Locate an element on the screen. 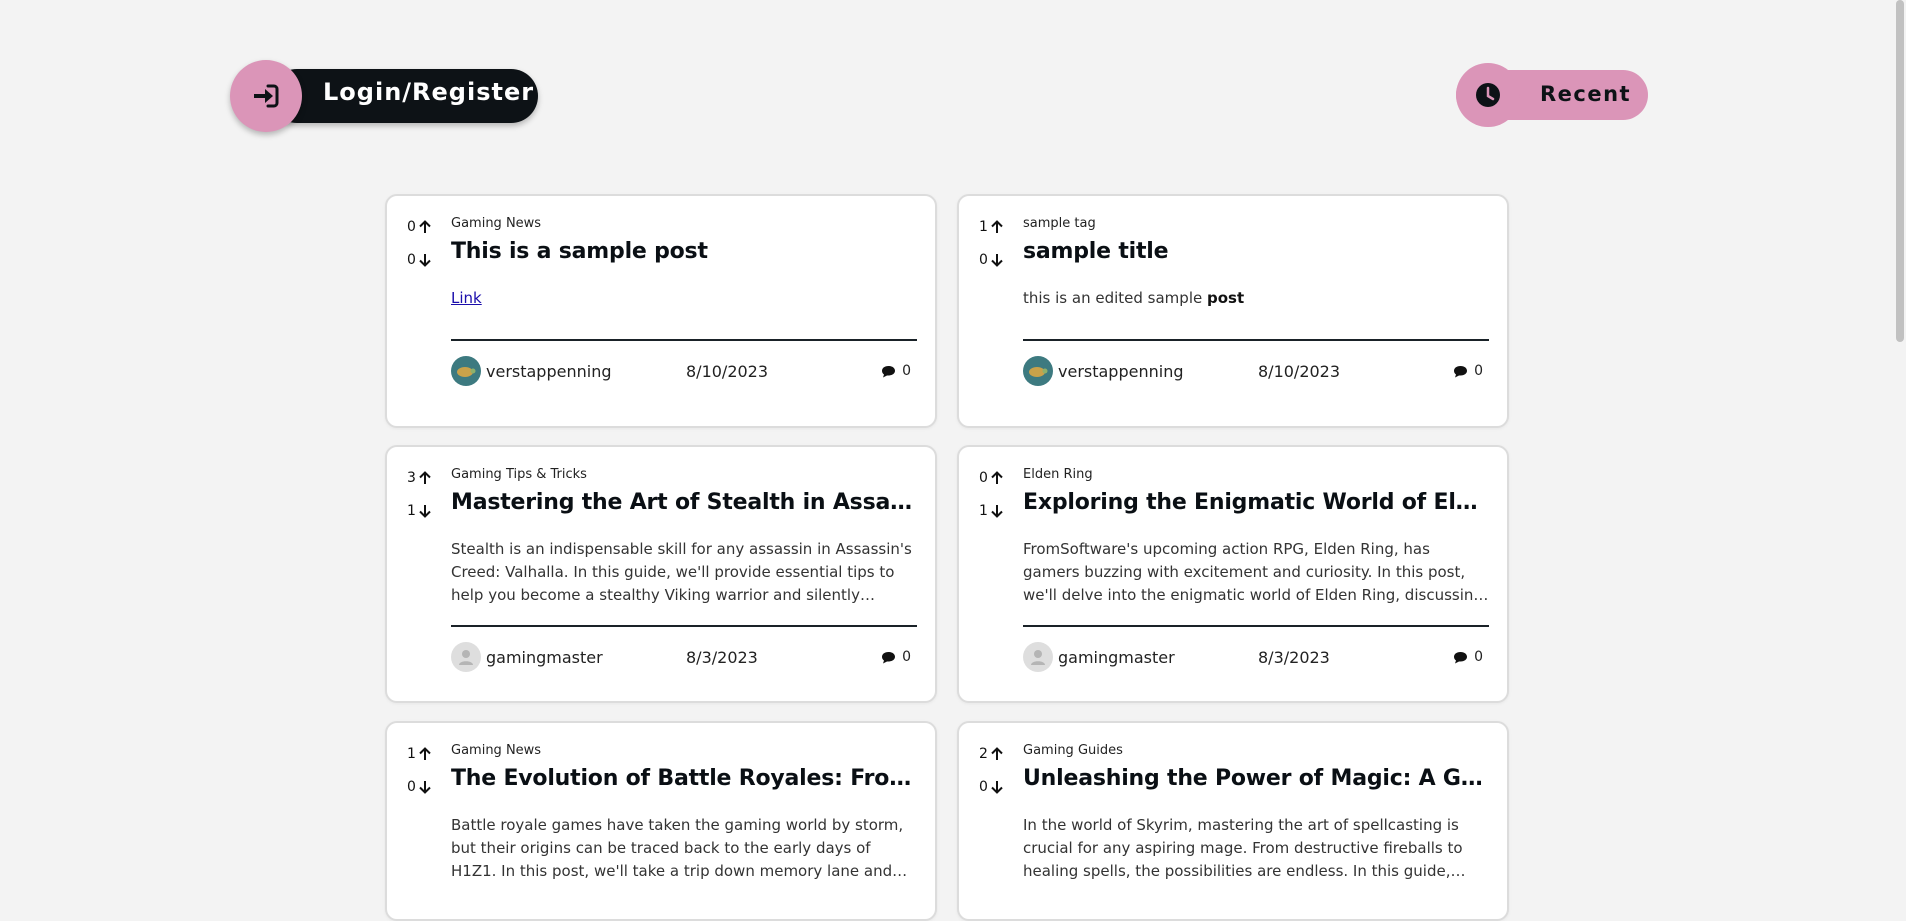 This screenshot has width=1906, height=921. post-excerpt: this is an edited sample post is located at coordinates (1256, 307).